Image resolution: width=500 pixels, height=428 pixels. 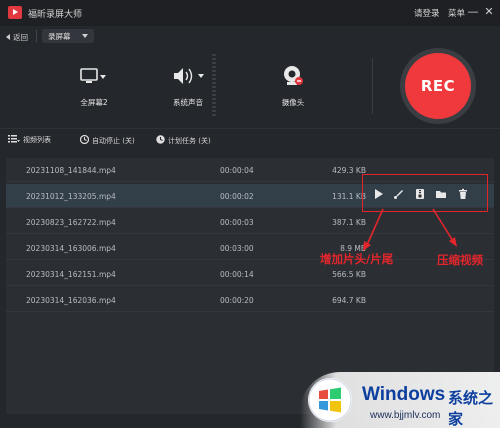 I want to click on file-size: 694.7 KB, so click(x=349, y=300).